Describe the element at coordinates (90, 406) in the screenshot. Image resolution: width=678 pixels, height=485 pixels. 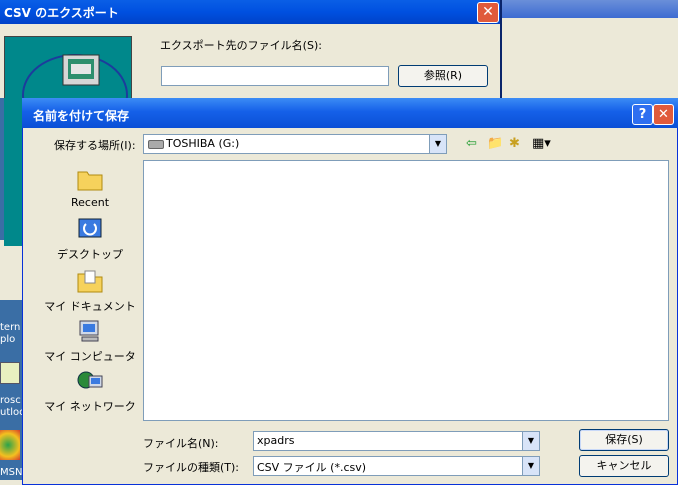
I see `place-label: マイ ネットワーク` at that location.